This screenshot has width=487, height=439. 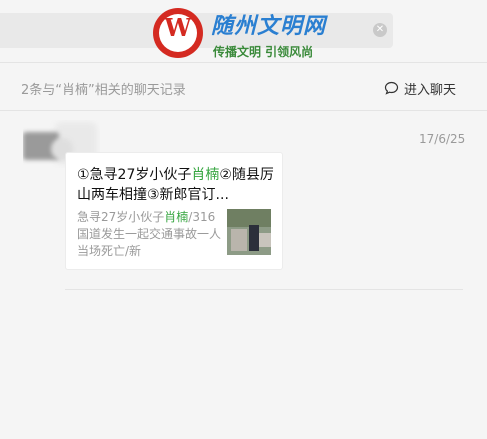 I want to click on logo-mark: W, so click(x=178, y=27).